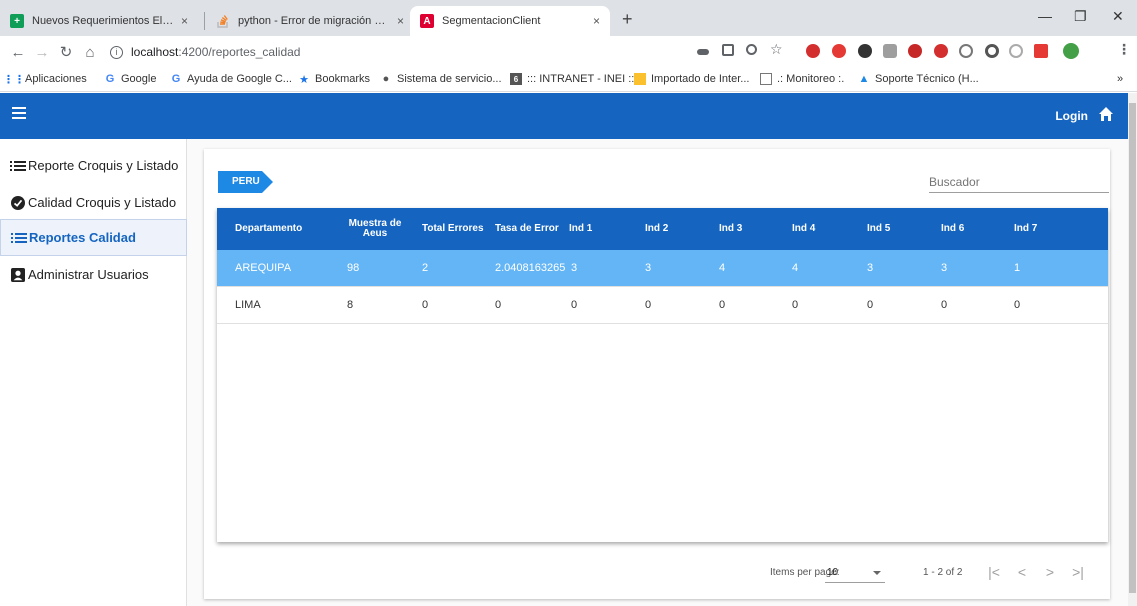 Image resolution: width=1137 pixels, height=606 pixels. I want to click on header-ind-6: Ind 6, so click(961, 229).